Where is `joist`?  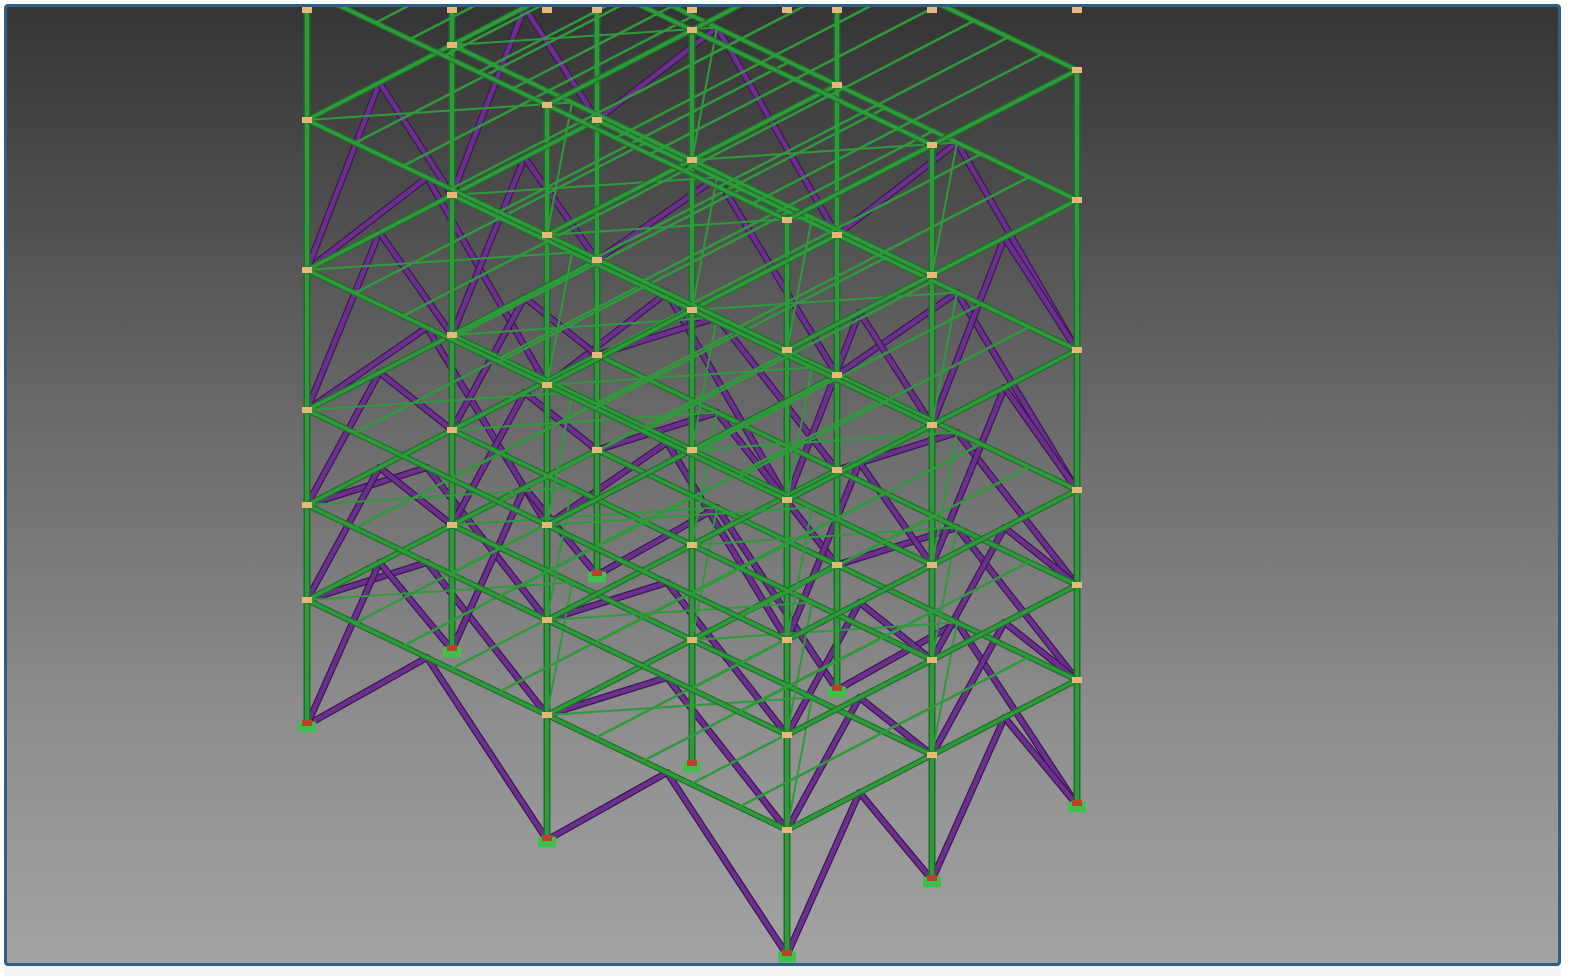 joist is located at coordinates (897, 128).